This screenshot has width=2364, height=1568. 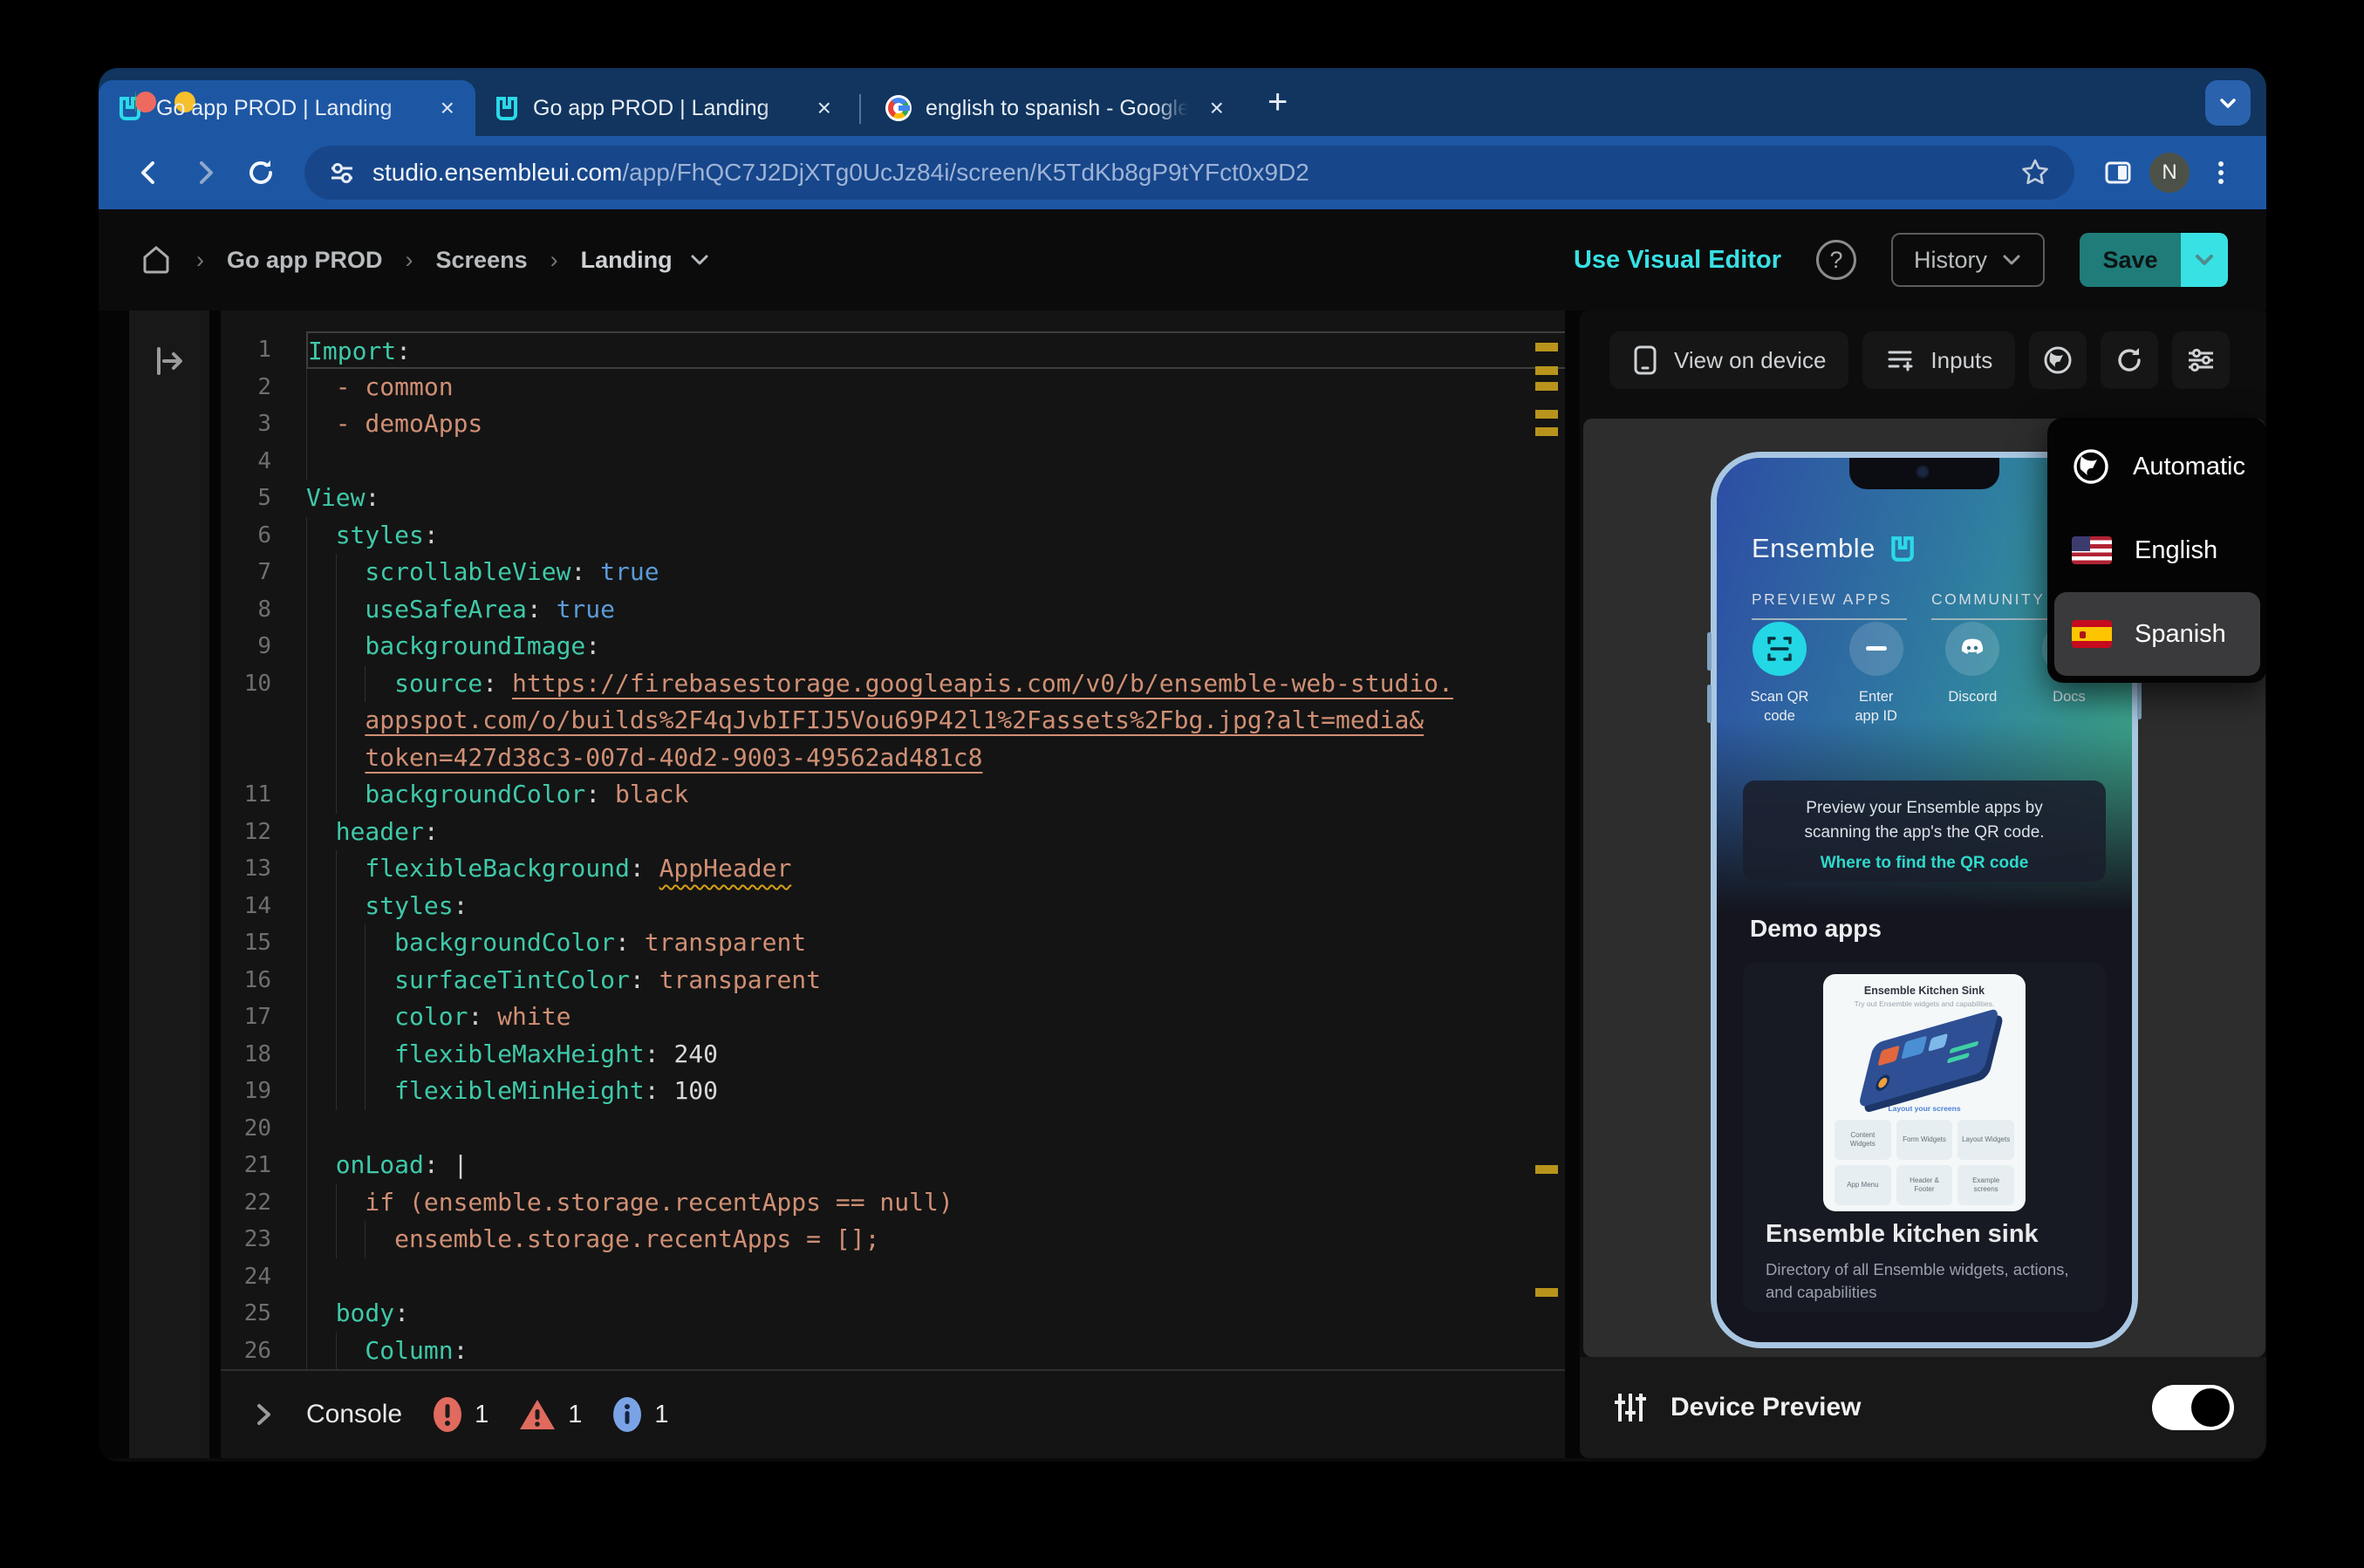 I want to click on code-line: 26 Column:, so click(x=893, y=1350).